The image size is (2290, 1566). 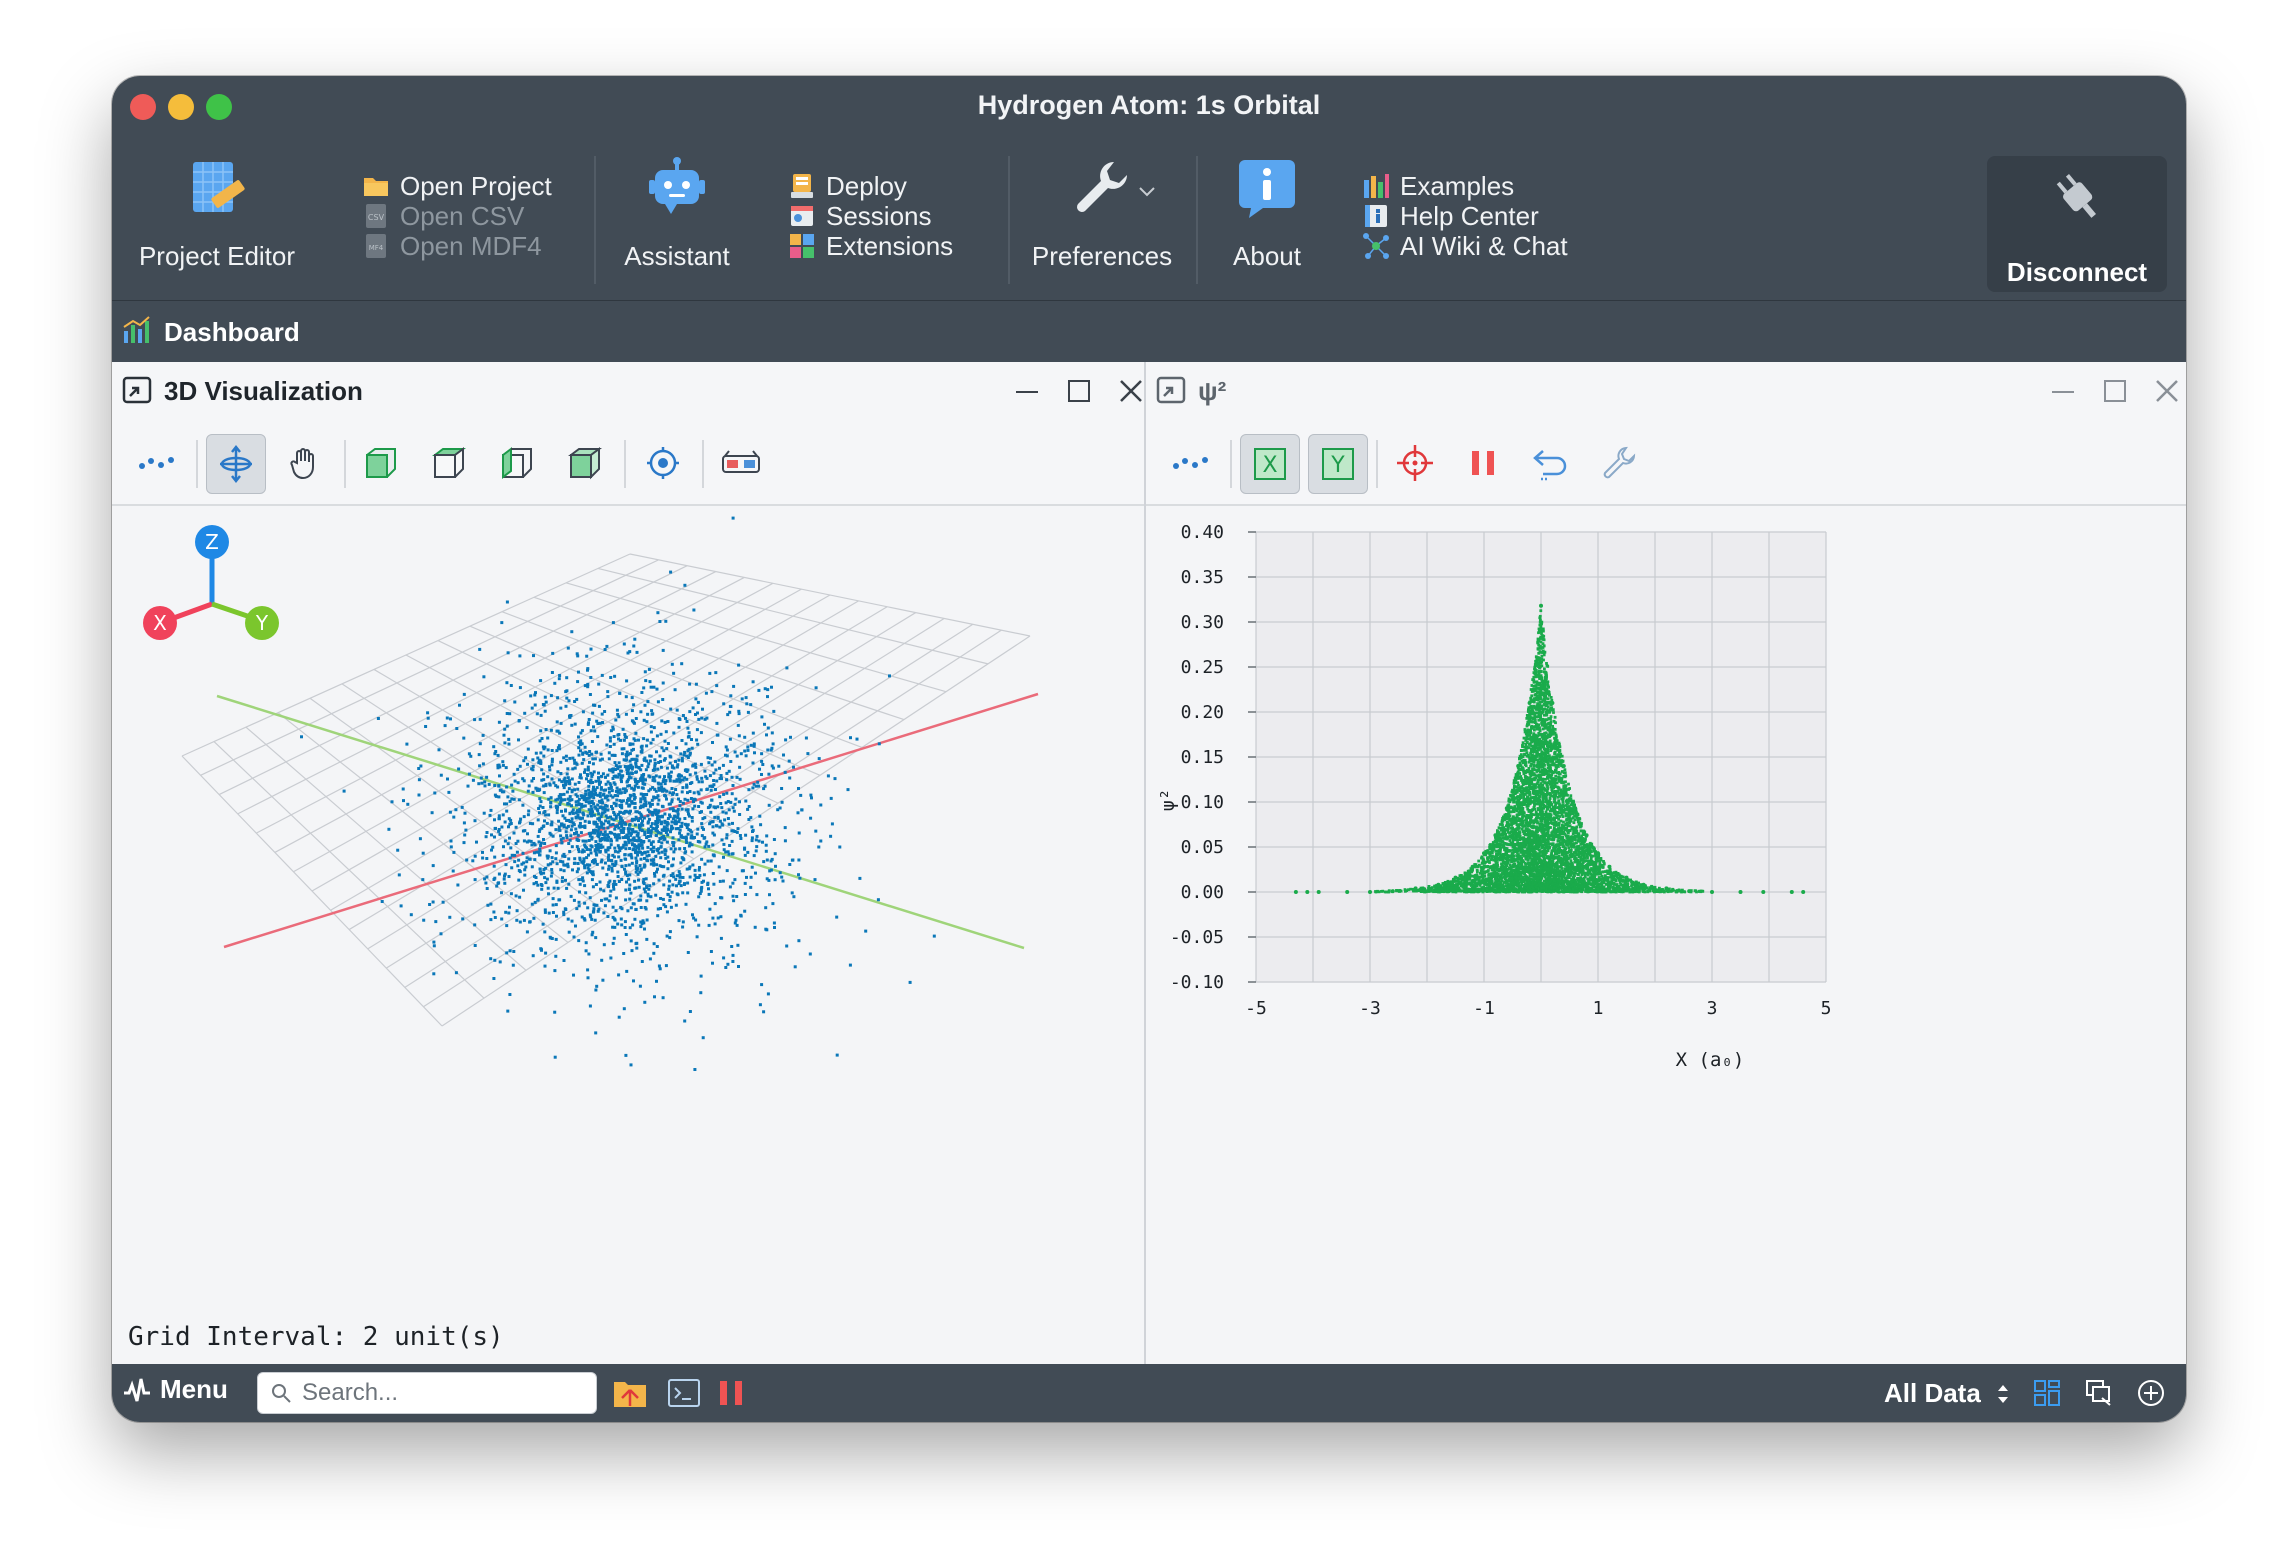 What do you see at coordinates (217, 214) in the screenshot?
I see `project-editor-button: Project Editor` at bounding box center [217, 214].